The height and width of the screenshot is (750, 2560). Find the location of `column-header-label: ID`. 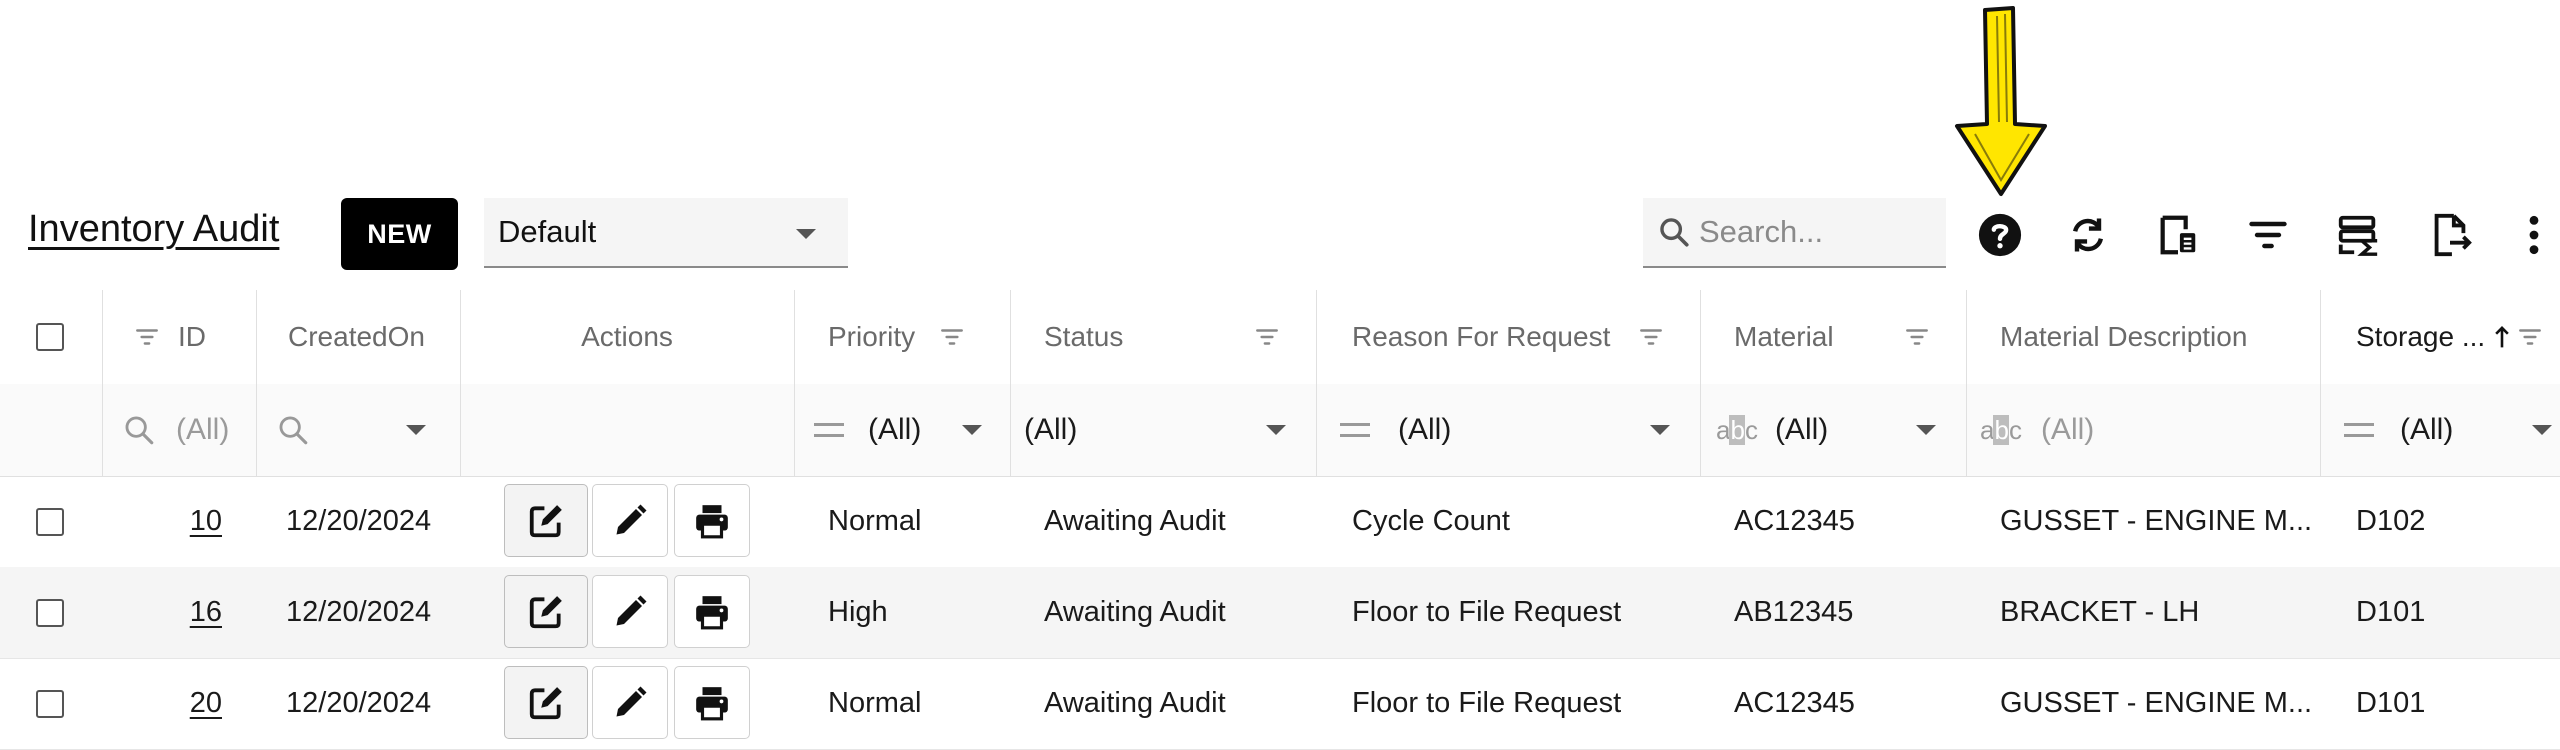

column-header-label: ID is located at coordinates (192, 336).